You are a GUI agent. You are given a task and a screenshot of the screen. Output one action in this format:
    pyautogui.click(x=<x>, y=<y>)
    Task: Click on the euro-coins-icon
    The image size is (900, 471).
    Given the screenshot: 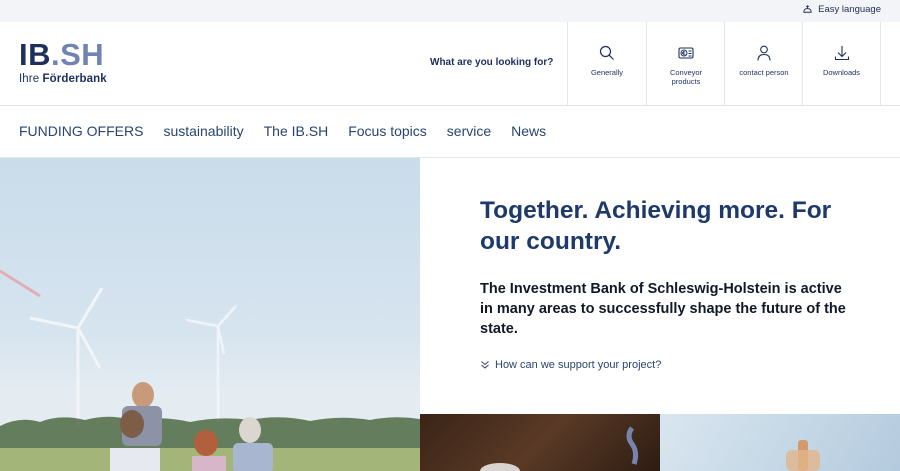 What is the action you would take?
    pyautogui.click(x=686, y=53)
    